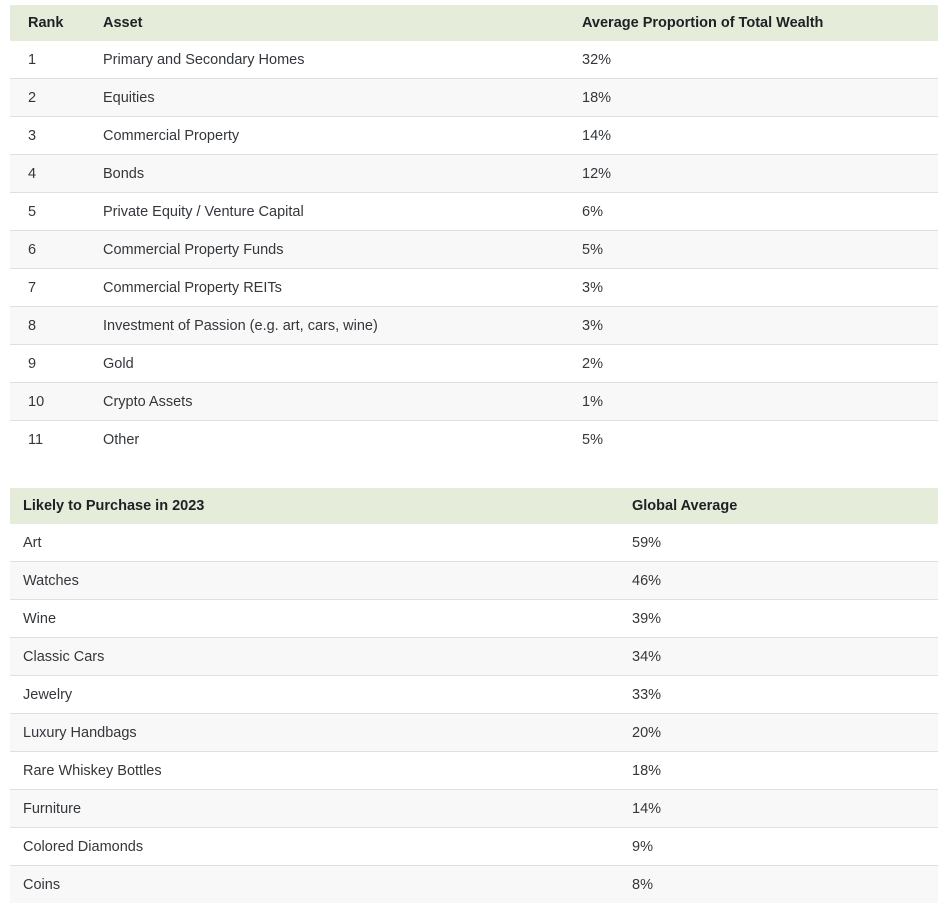 This screenshot has width=938, height=903. What do you see at coordinates (760, 402) in the screenshot?
I see `cell-average-proportion: 1%` at bounding box center [760, 402].